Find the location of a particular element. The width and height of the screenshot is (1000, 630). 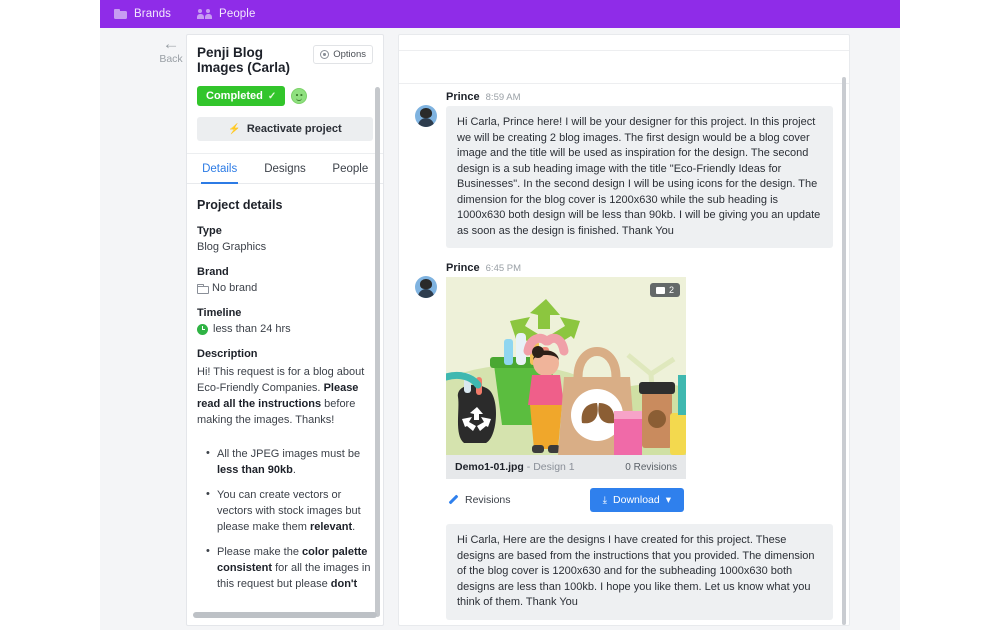

pencil-icon is located at coordinates (453, 500).